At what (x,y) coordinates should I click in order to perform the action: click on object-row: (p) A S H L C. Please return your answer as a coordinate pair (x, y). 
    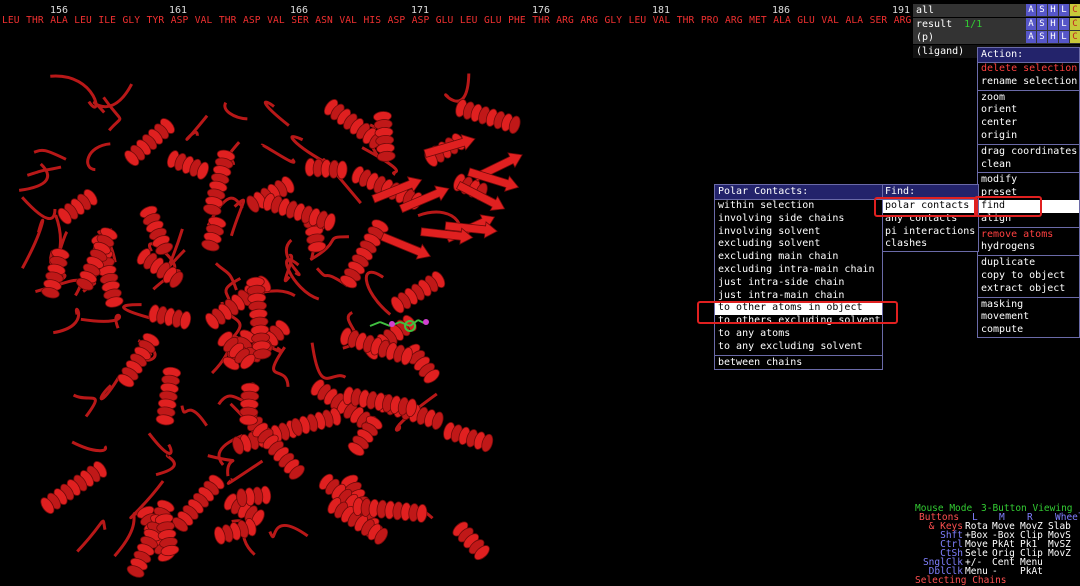
    Looking at the image, I should click on (996, 37).